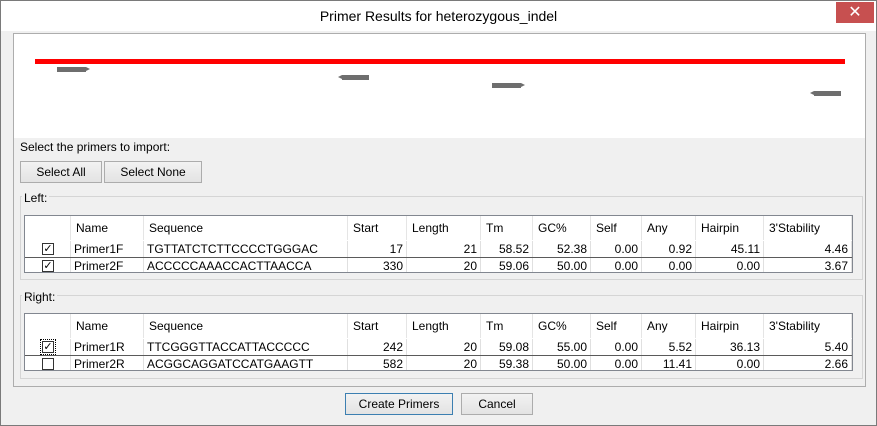 This screenshot has height=426, width=877. What do you see at coordinates (808, 363) in the screenshot?
I see `primer-stability: 2.66` at bounding box center [808, 363].